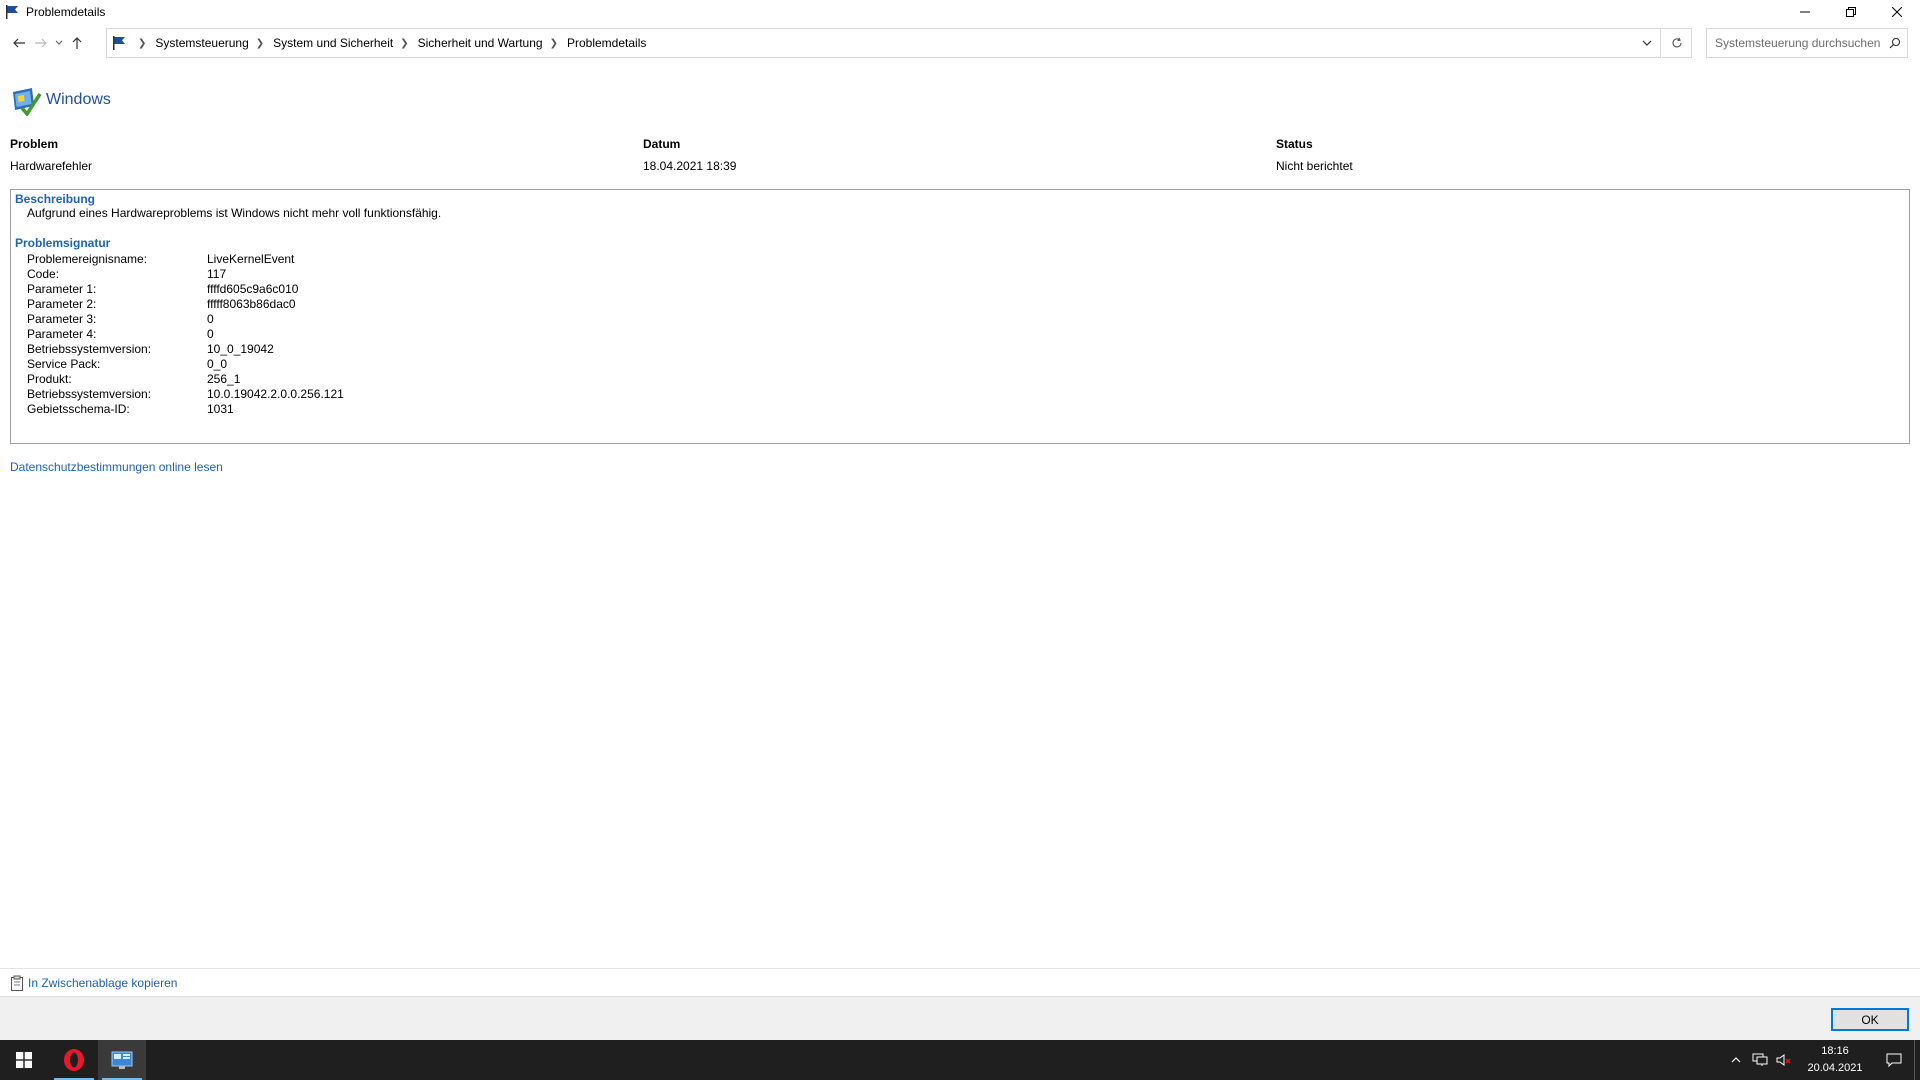 The image size is (1920, 1080). I want to click on header-problem: Problem, so click(34, 144).